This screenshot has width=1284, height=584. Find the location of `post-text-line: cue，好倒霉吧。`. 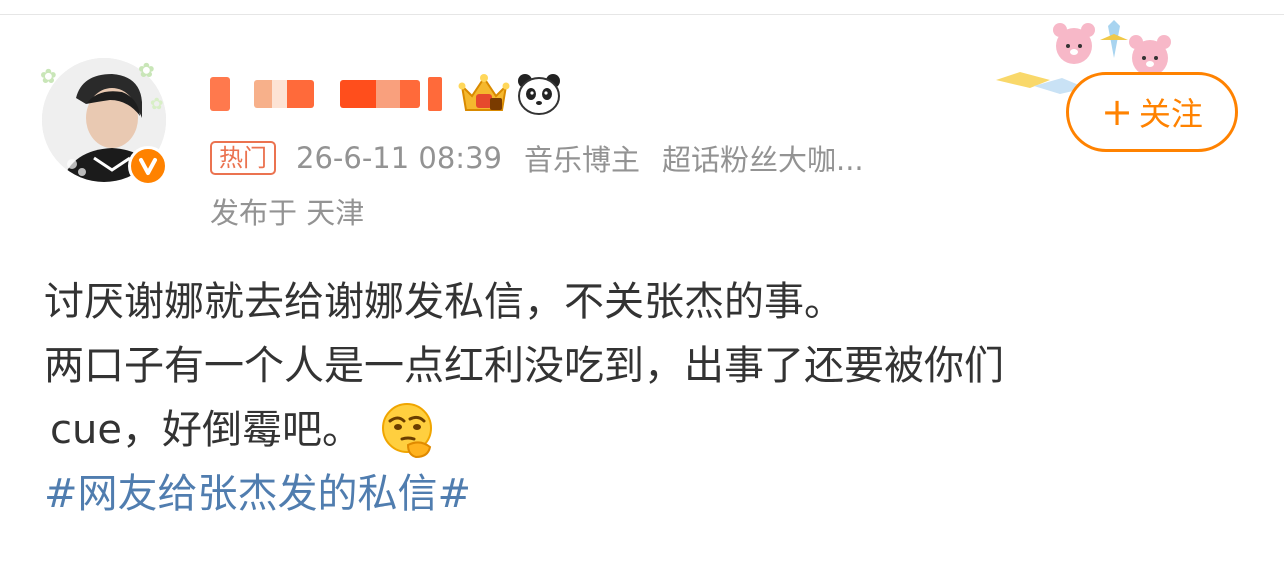

post-text-line: cue，好倒霉吧。 is located at coordinates (644, 430).